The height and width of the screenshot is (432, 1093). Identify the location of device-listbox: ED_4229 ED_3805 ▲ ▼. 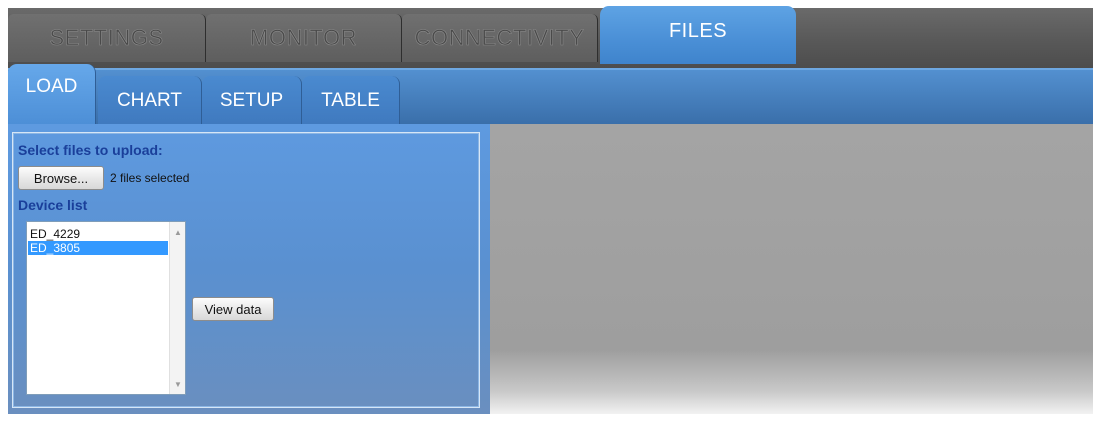
(106, 308).